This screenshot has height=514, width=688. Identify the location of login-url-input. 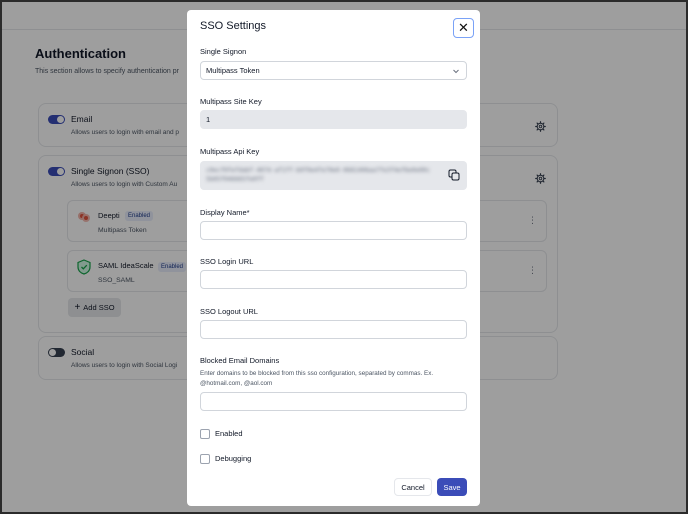
(333, 279).